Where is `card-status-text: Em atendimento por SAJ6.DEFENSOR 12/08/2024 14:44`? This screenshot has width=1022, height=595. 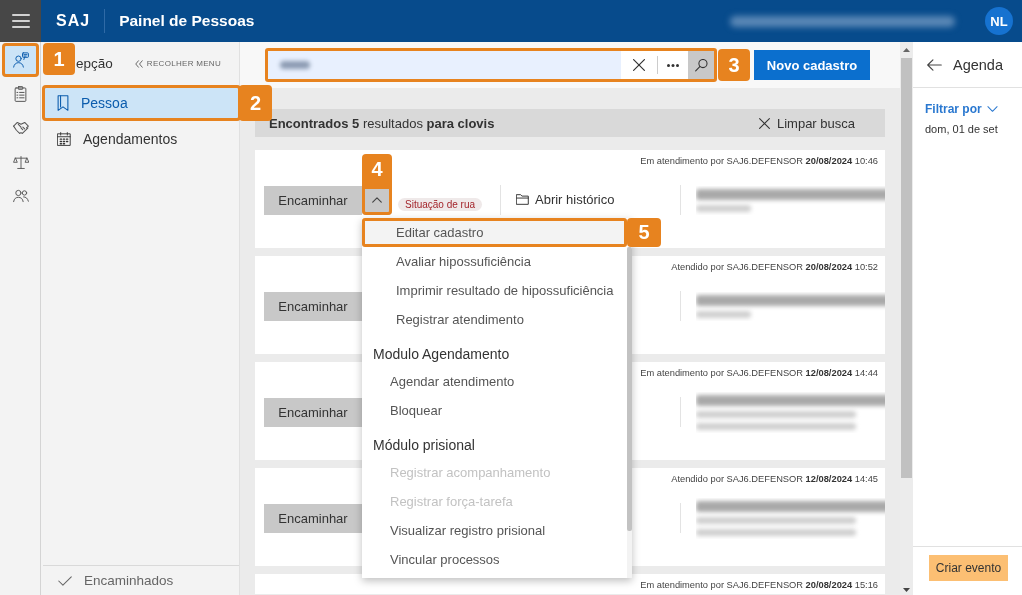 card-status-text: Em atendimento por SAJ6.DEFENSOR 12/08/2024 14:44 is located at coordinates (759, 373).